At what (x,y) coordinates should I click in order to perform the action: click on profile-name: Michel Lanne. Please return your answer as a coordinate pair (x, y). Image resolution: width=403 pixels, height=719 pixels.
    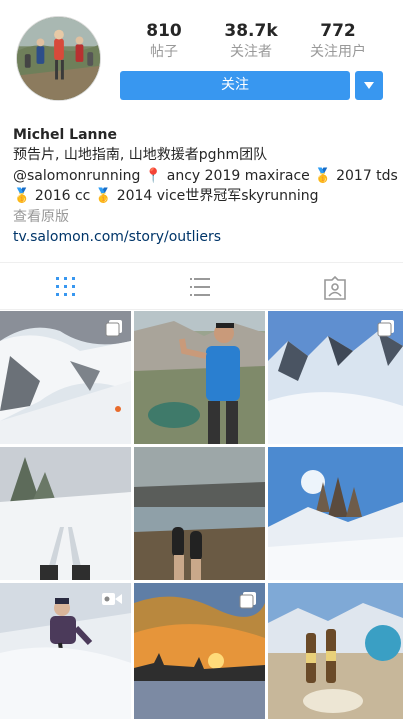
    Looking at the image, I should click on (65, 135).